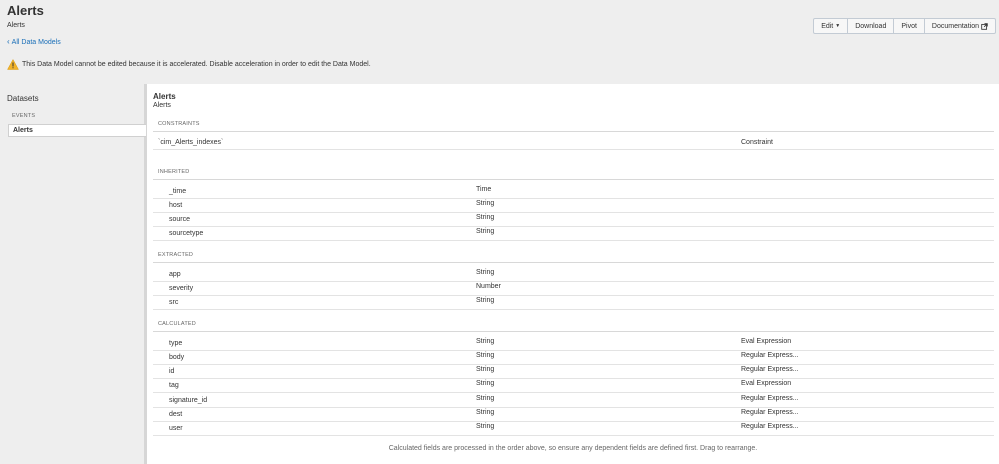 This screenshot has height=464, width=999. Describe the element at coordinates (174, 302) in the screenshot. I see `field-name: src` at that location.